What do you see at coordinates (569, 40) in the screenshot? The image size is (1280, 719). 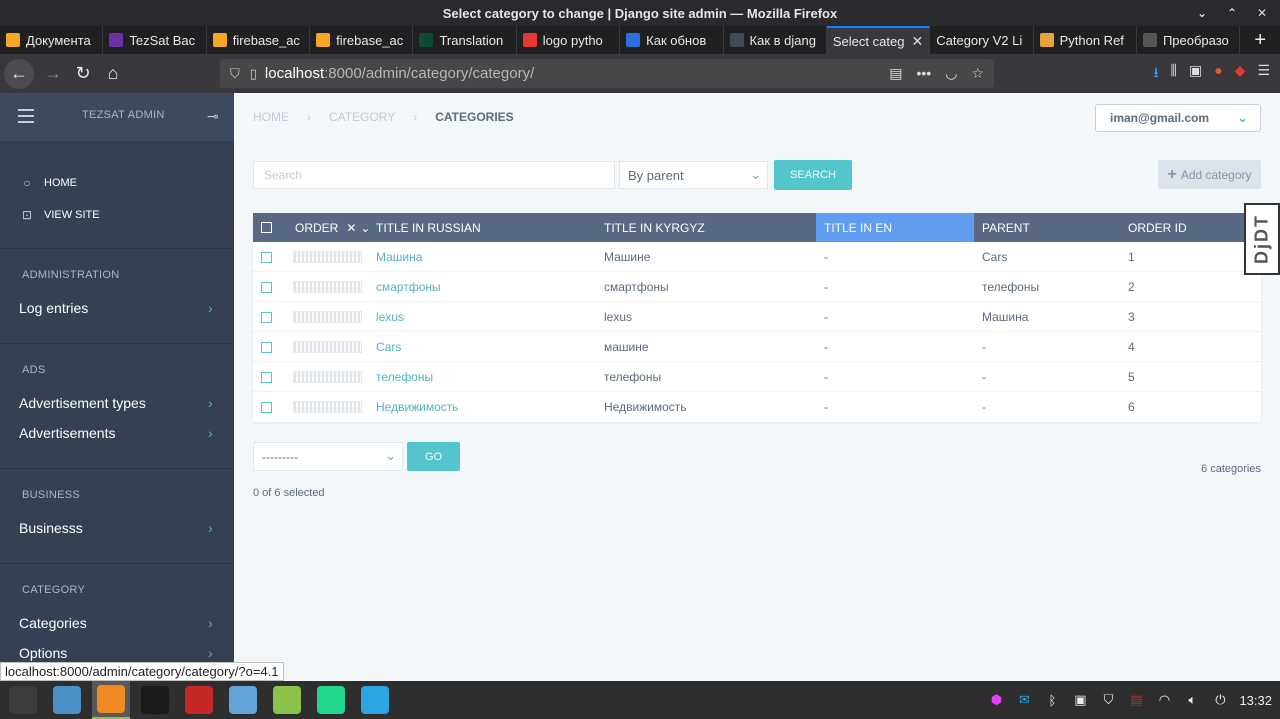 I see `browser-tab: logo pytho` at bounding box center [569, 40].